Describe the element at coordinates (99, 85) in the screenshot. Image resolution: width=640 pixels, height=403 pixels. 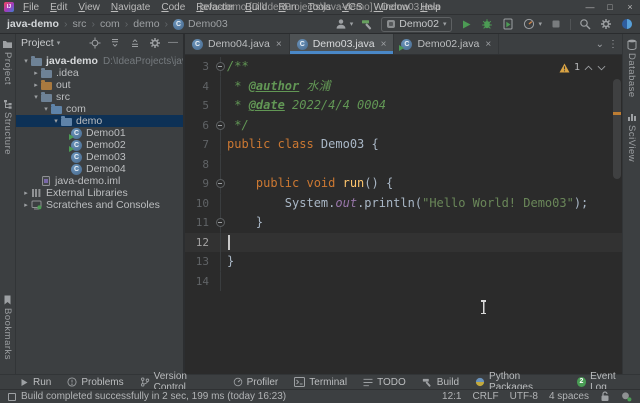
I see `tree-item-out: ▸ out` at that location.